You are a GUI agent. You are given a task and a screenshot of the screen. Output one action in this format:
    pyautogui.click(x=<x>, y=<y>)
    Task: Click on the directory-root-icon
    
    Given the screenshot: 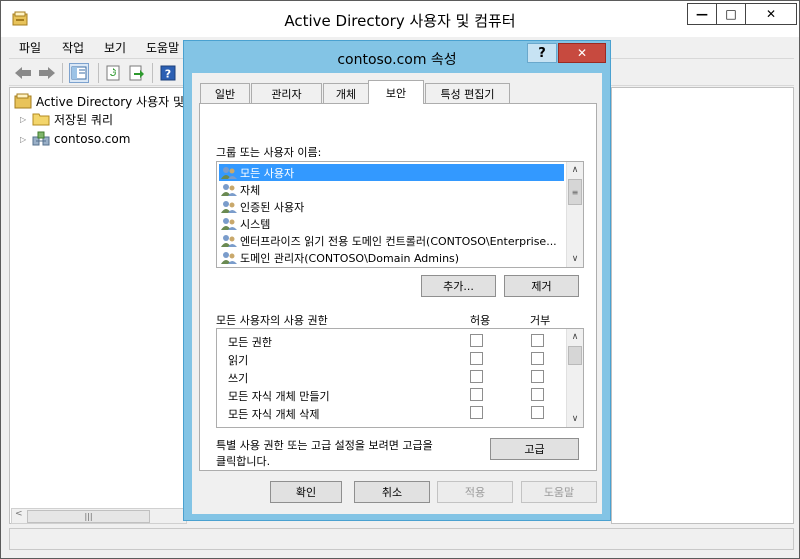 What is the action you would take?
    pyautogui.click(x=23, y=101)
    